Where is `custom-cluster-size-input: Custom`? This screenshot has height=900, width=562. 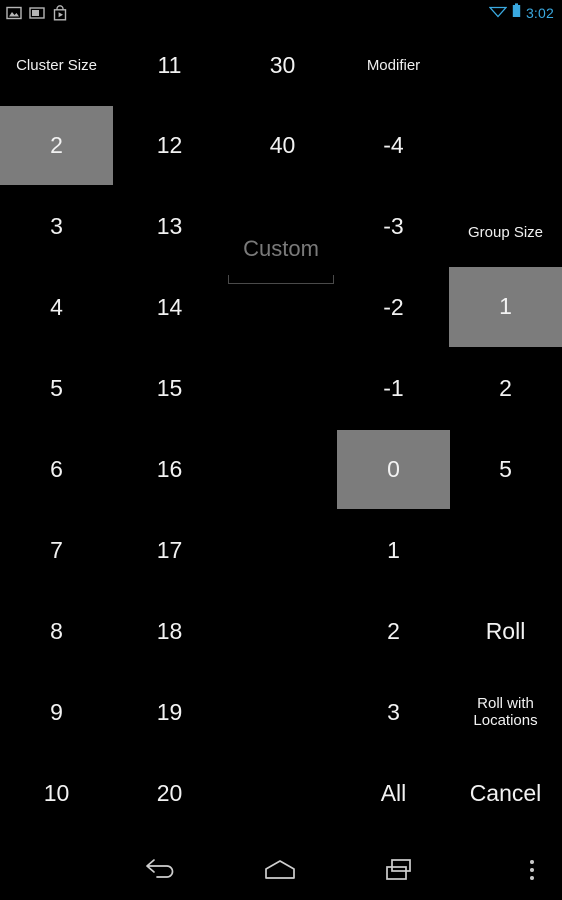
custom-cluster-size-input: Custom is located at coordinates (281, 253).